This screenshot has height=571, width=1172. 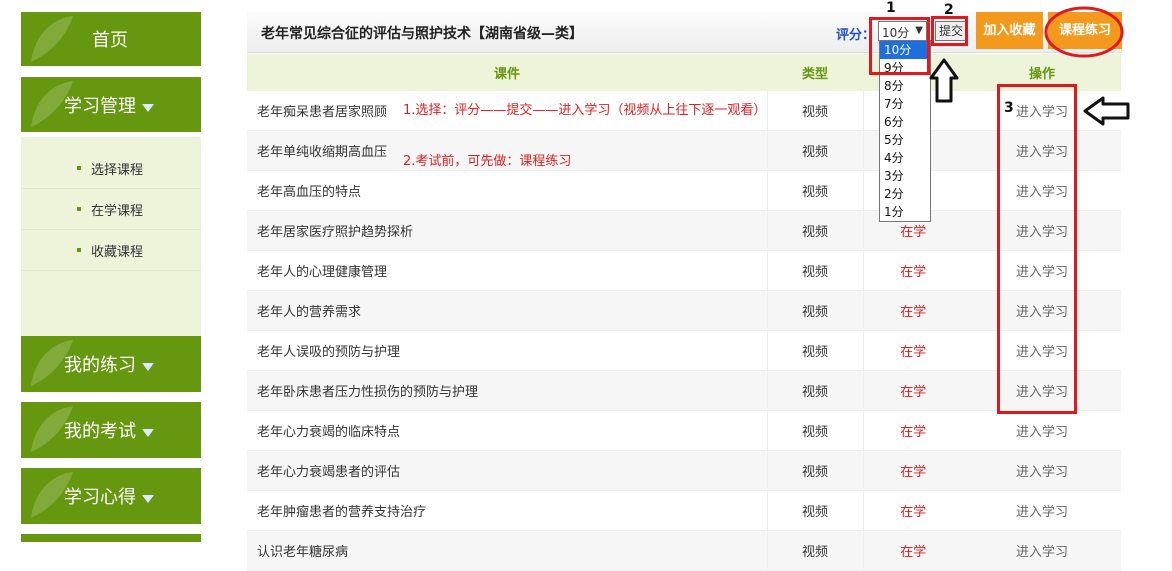 I want to click on highlight-circle-practice, so click(x=1084, y=32).